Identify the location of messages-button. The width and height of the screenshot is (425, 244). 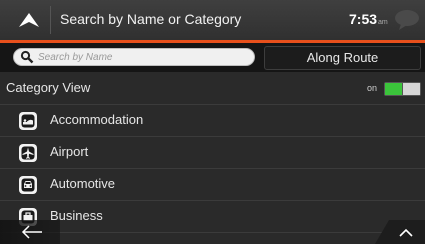
(407, 20).